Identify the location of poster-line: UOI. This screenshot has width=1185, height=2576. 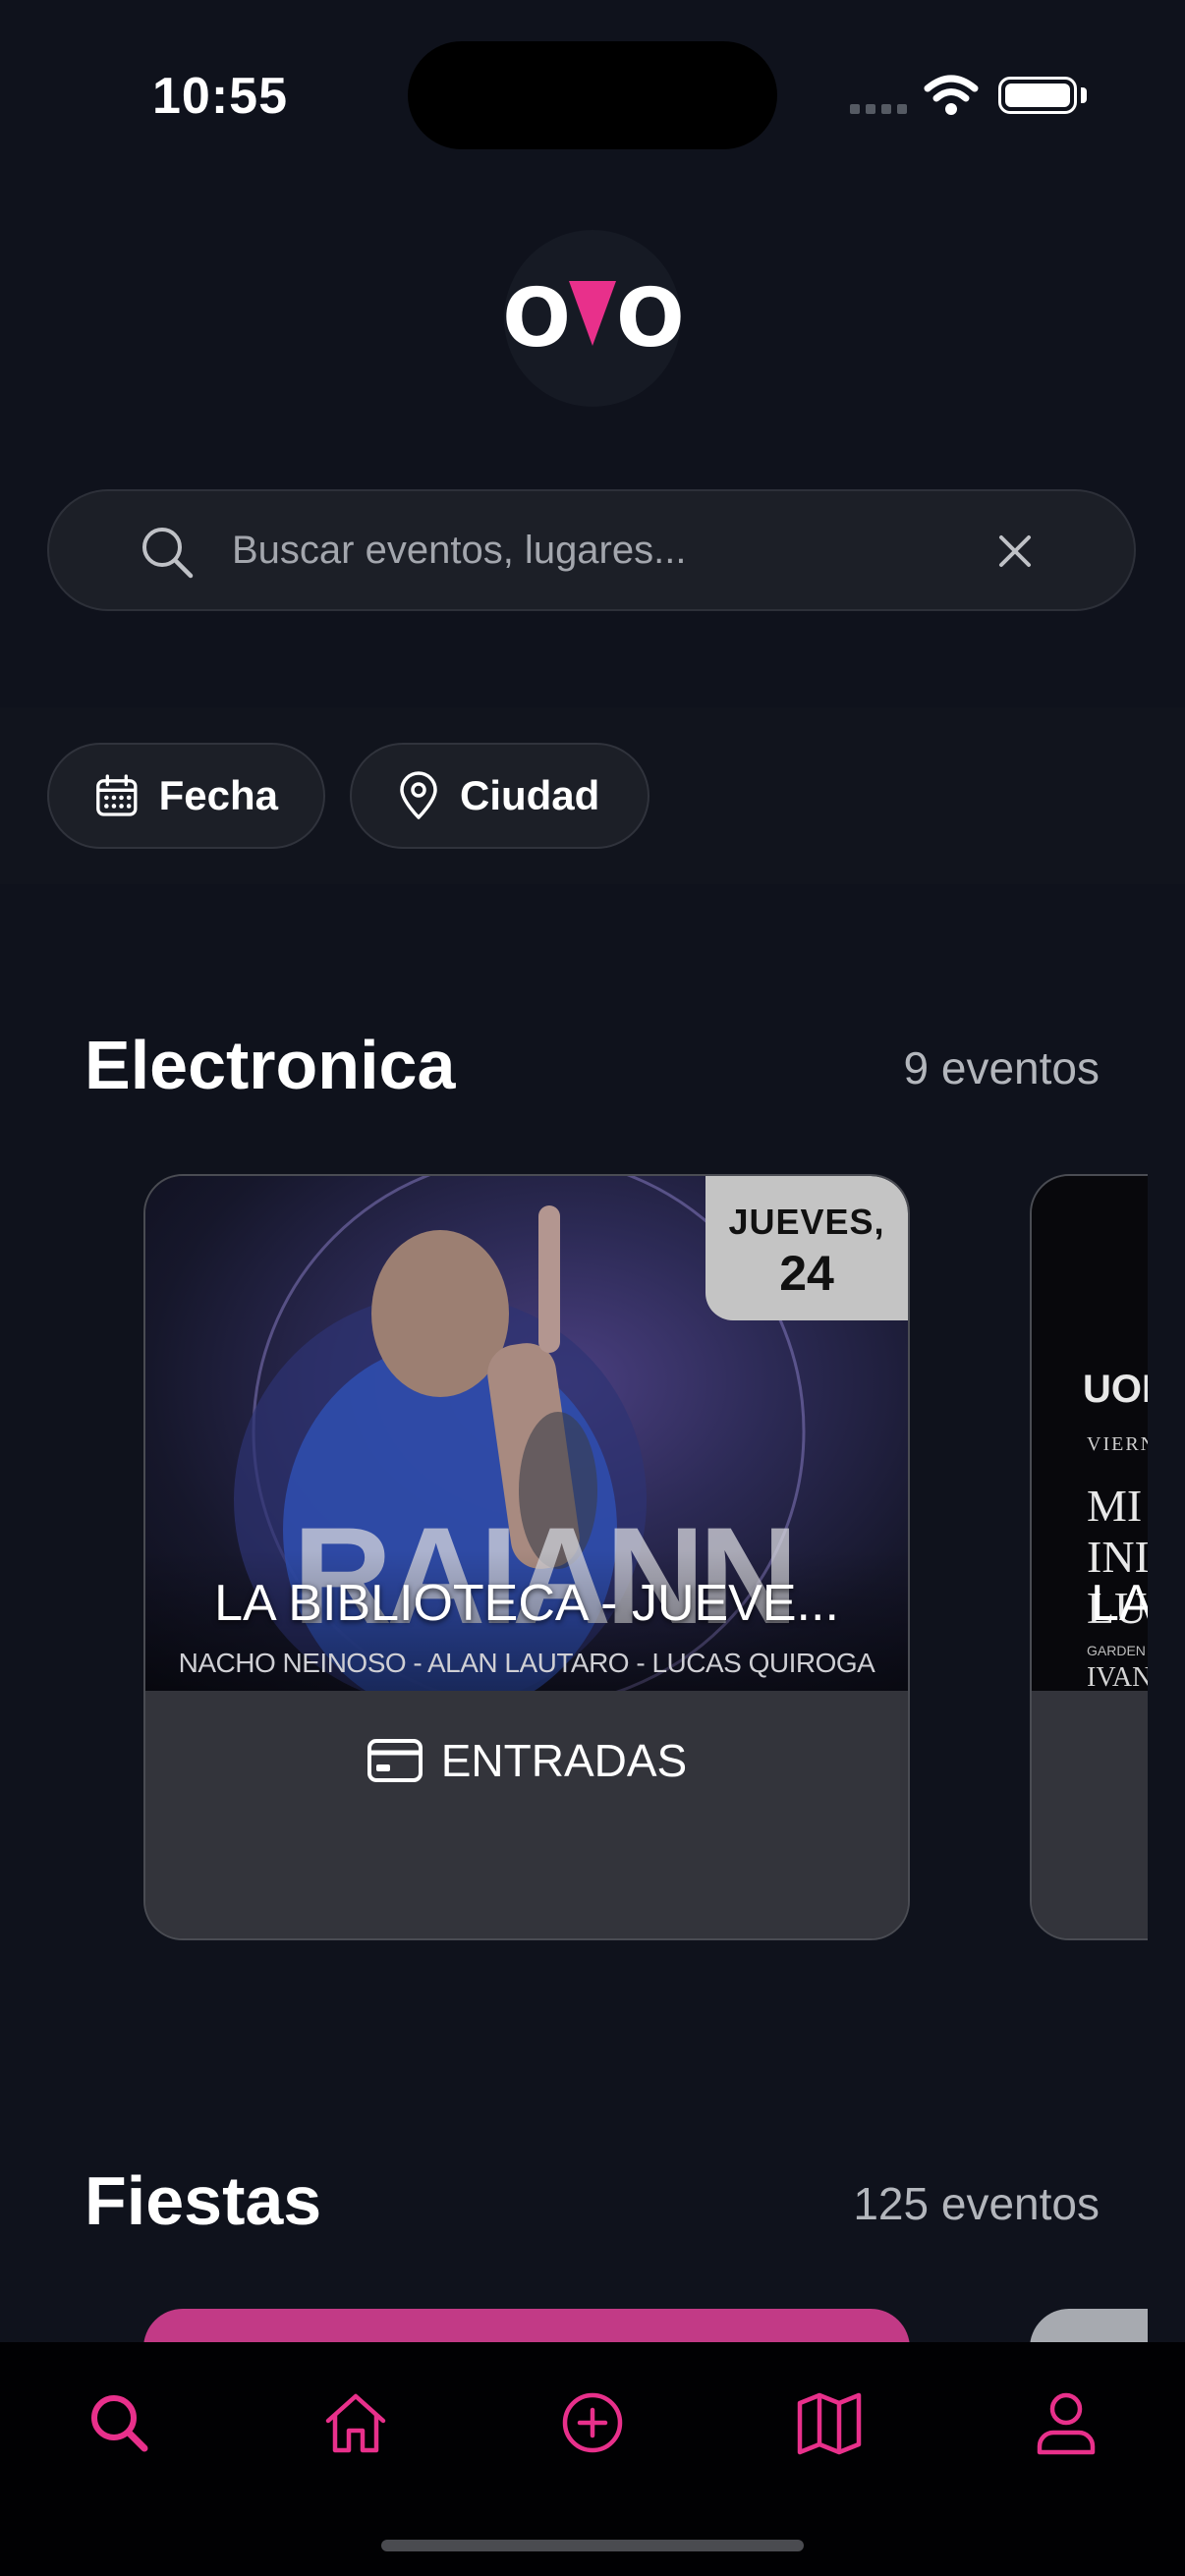
(1115, 1389).